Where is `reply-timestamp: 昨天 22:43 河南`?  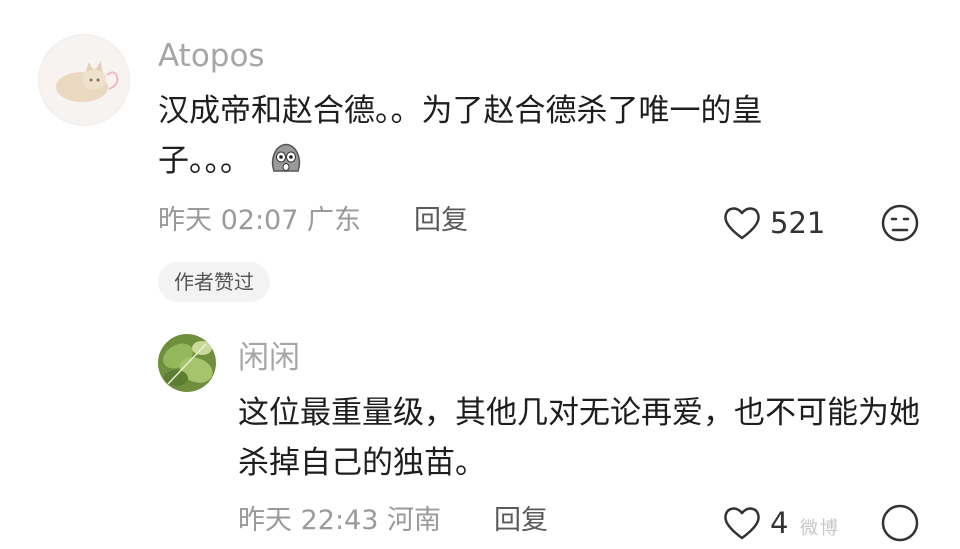
reply-timestamp: 昨天 22:43 河南 is located at coordinates (339, 520).